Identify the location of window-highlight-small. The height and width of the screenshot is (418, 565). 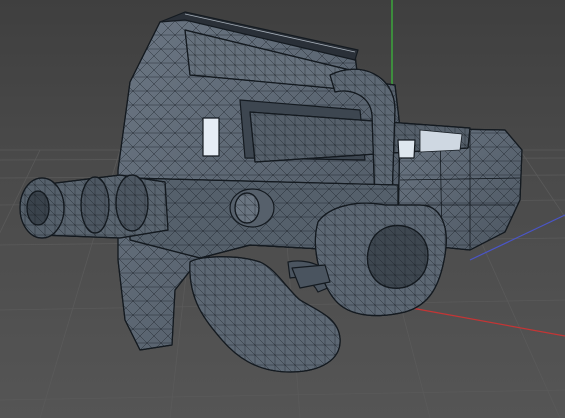
(406, 149).